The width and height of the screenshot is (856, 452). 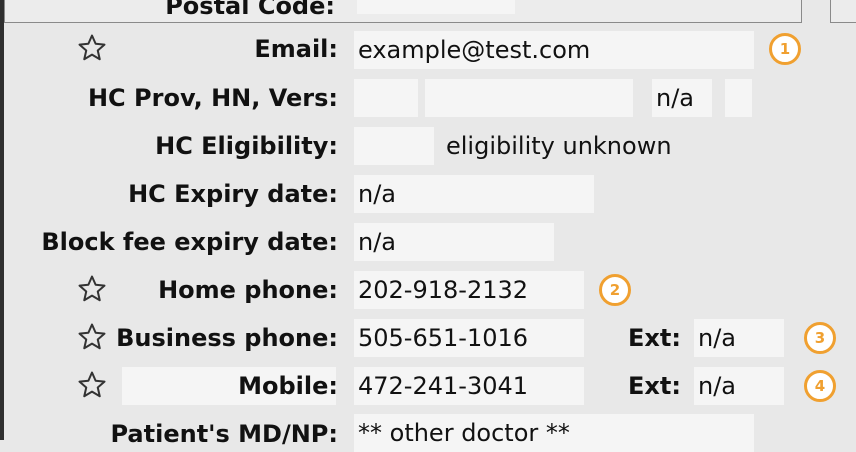 I want to click on address-panel: Postal Code:, so click(x=403, y=11).